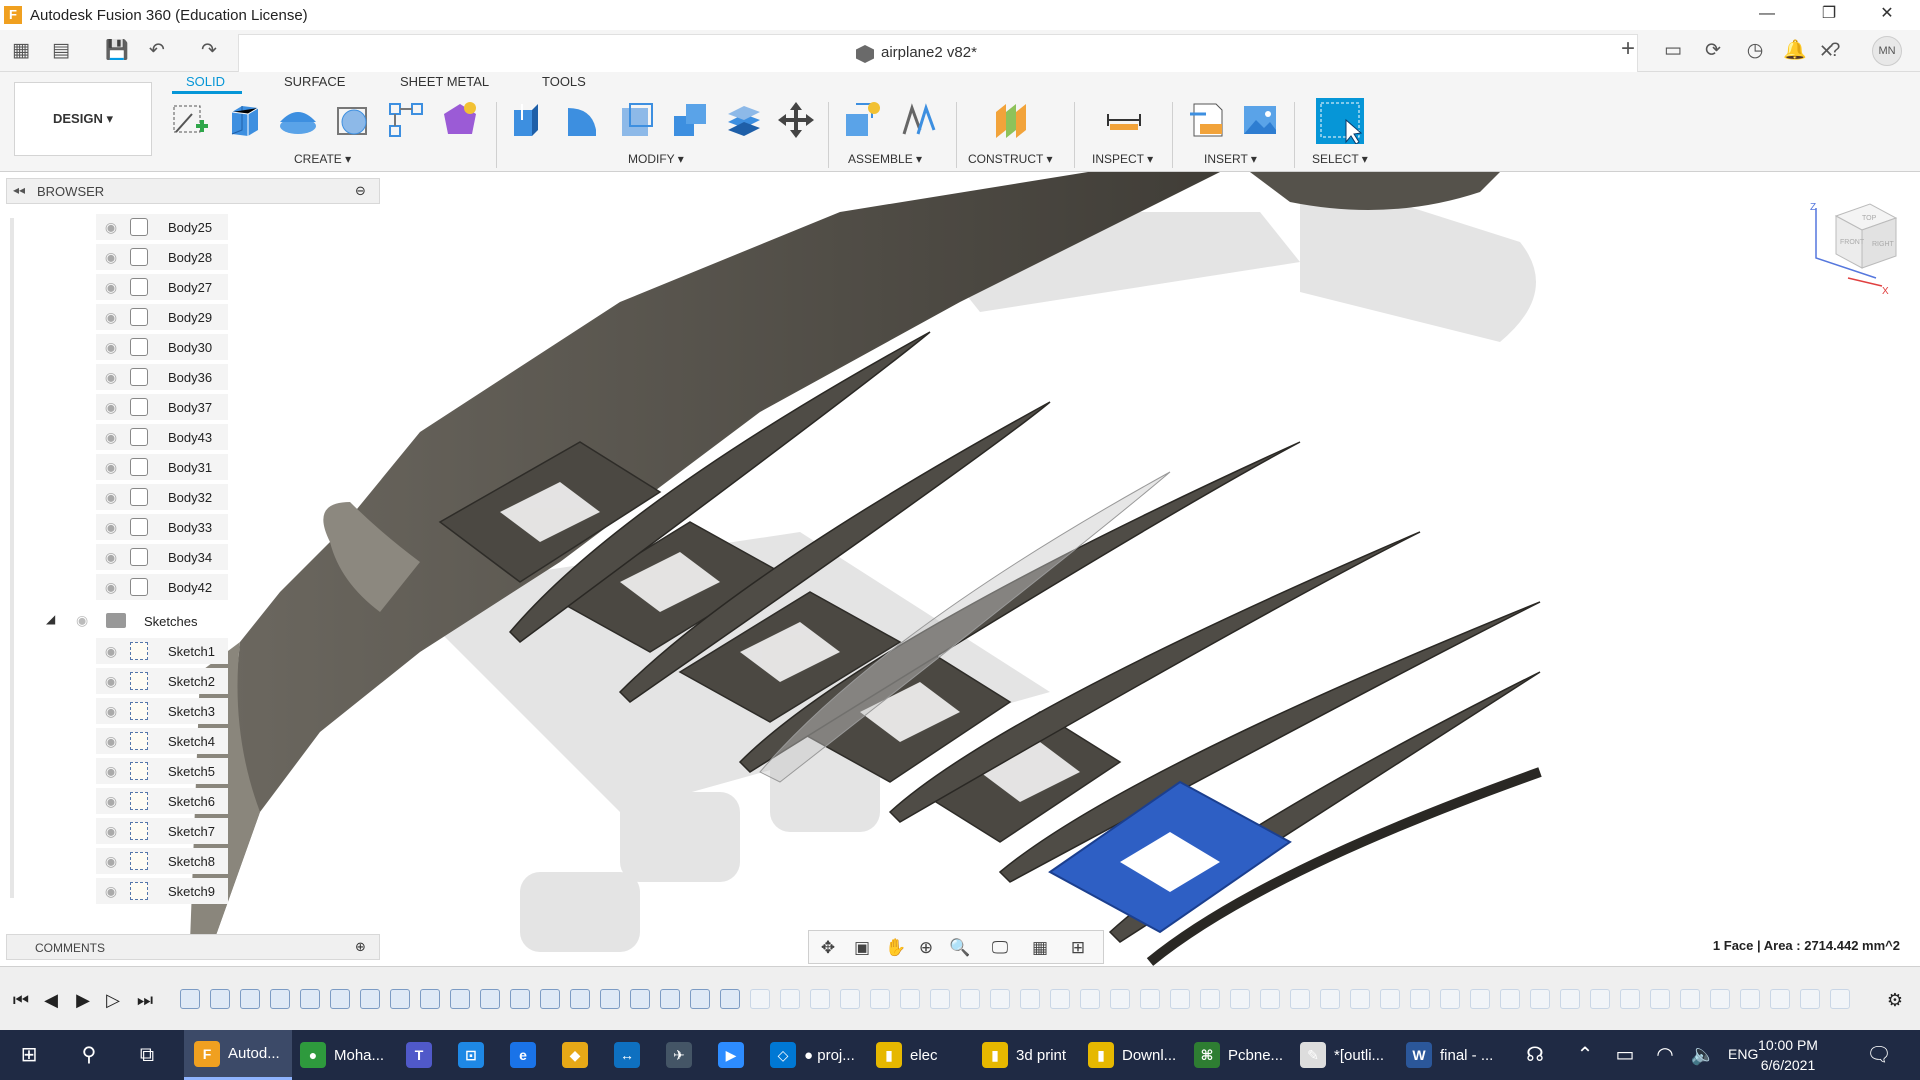 This screenshot has width=1920, height=1080. Describe the element at coordinates (796, 120) in the screenshot. I see `move-copy-icon` at that location.